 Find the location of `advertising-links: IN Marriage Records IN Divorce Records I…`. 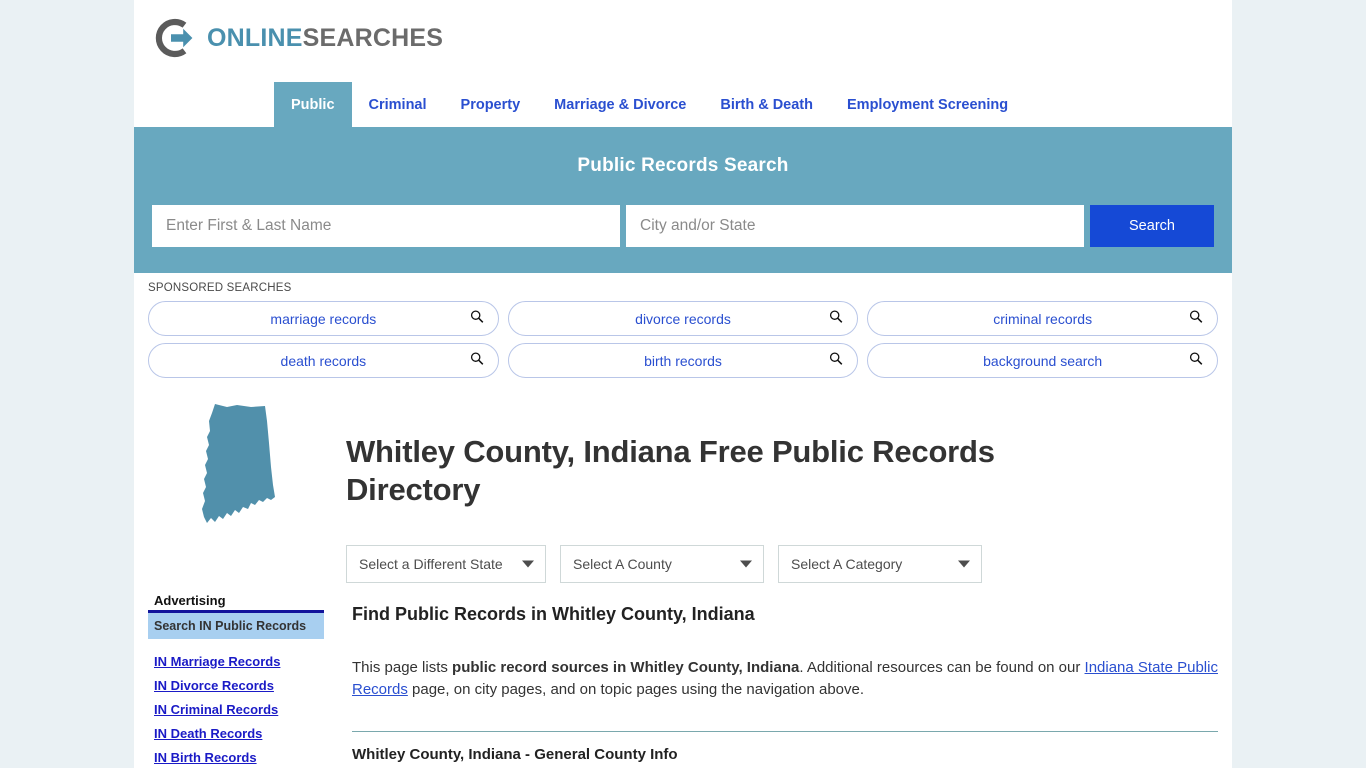

advertising-links: IN Marriage Records IN Divorce Records I… is located at coordinates (236, 709).